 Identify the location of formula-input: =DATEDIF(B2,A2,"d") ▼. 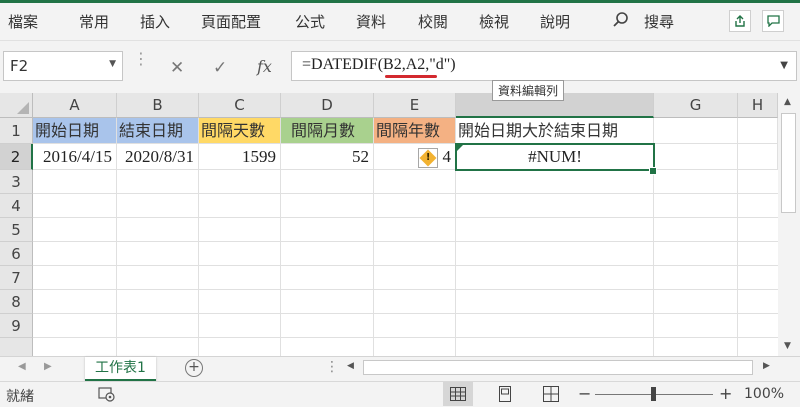
(544, 66).